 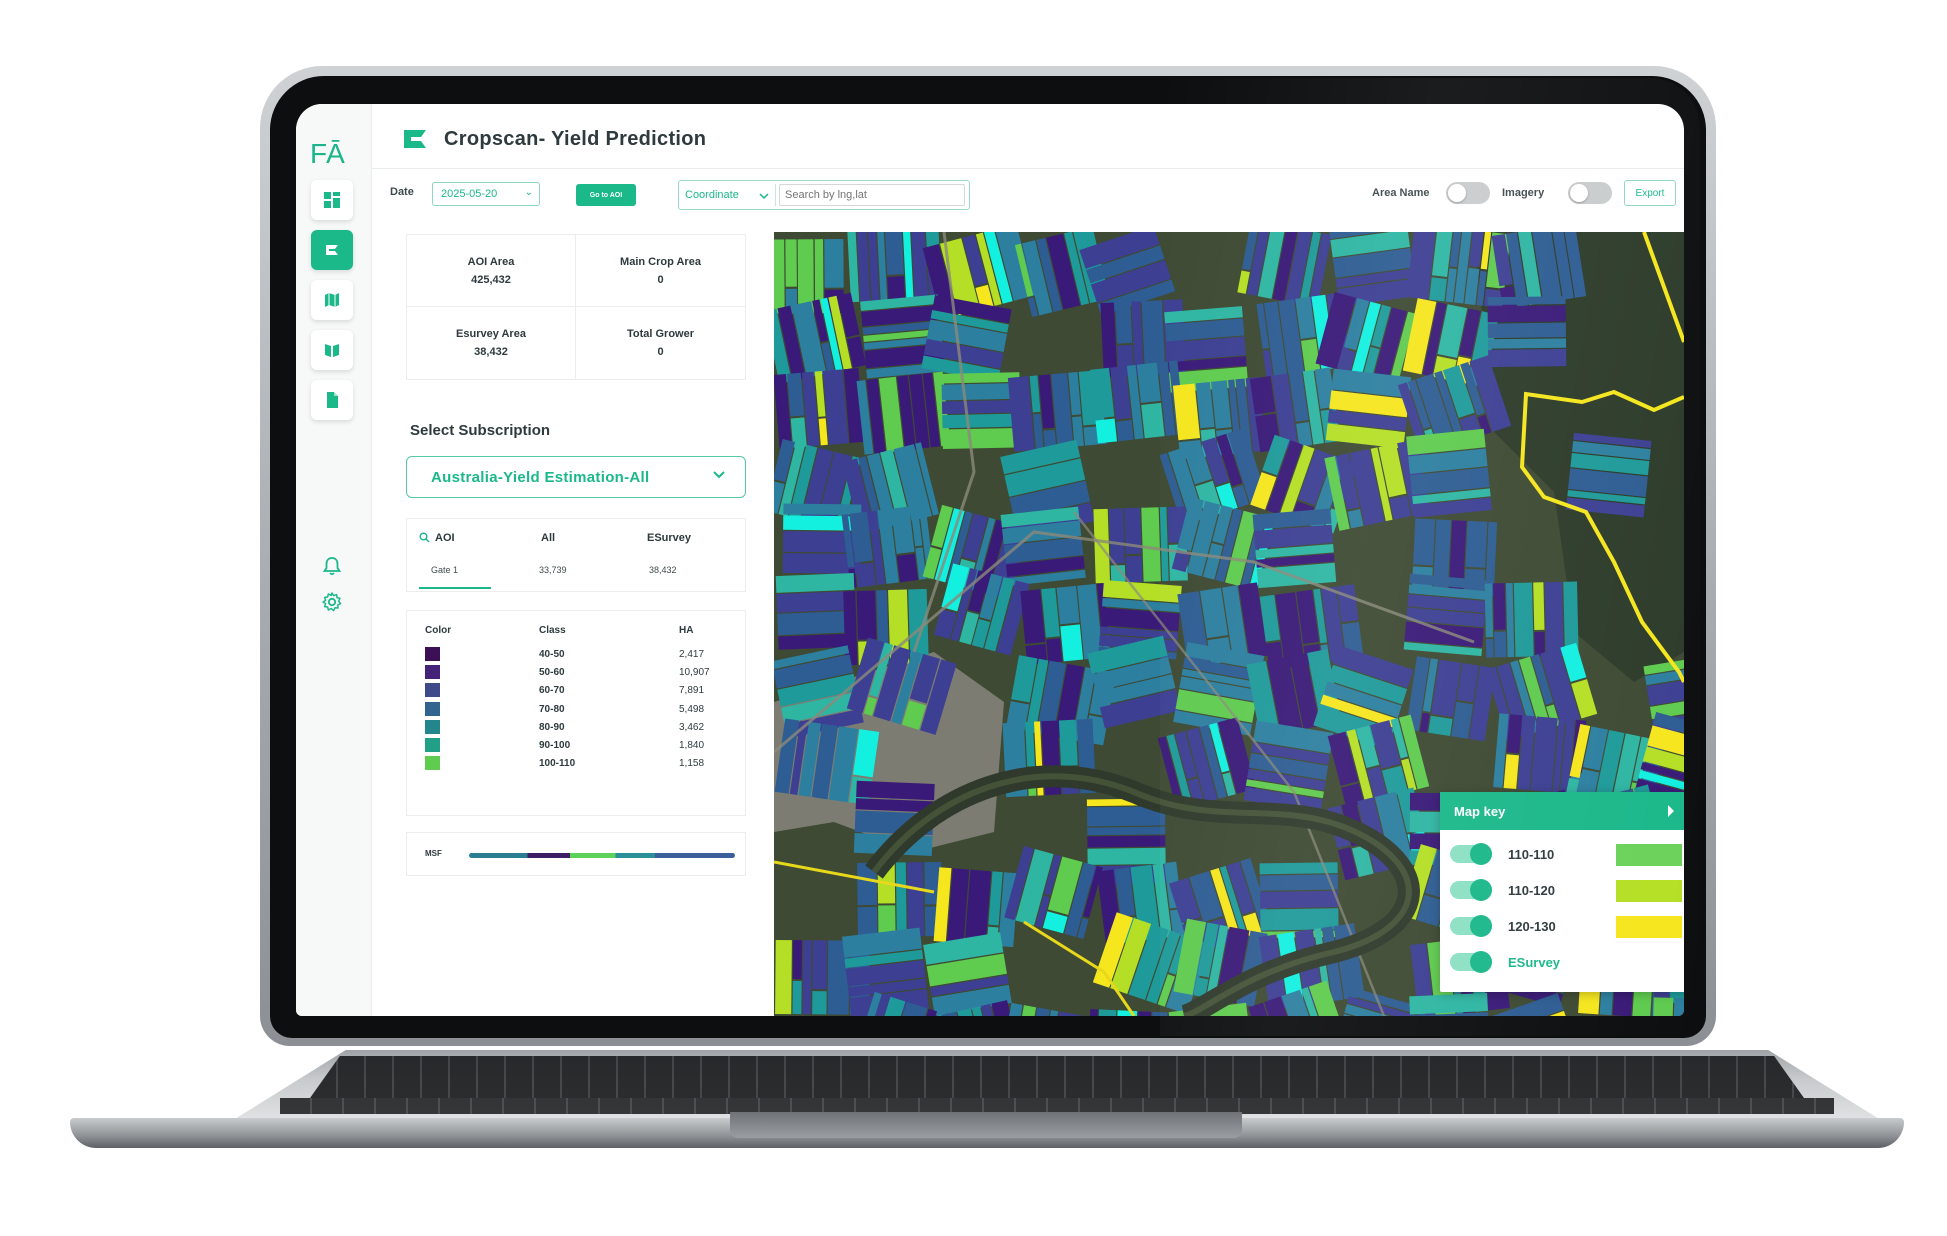 I want to click on map-nav-button, so click(x=332, y=300).